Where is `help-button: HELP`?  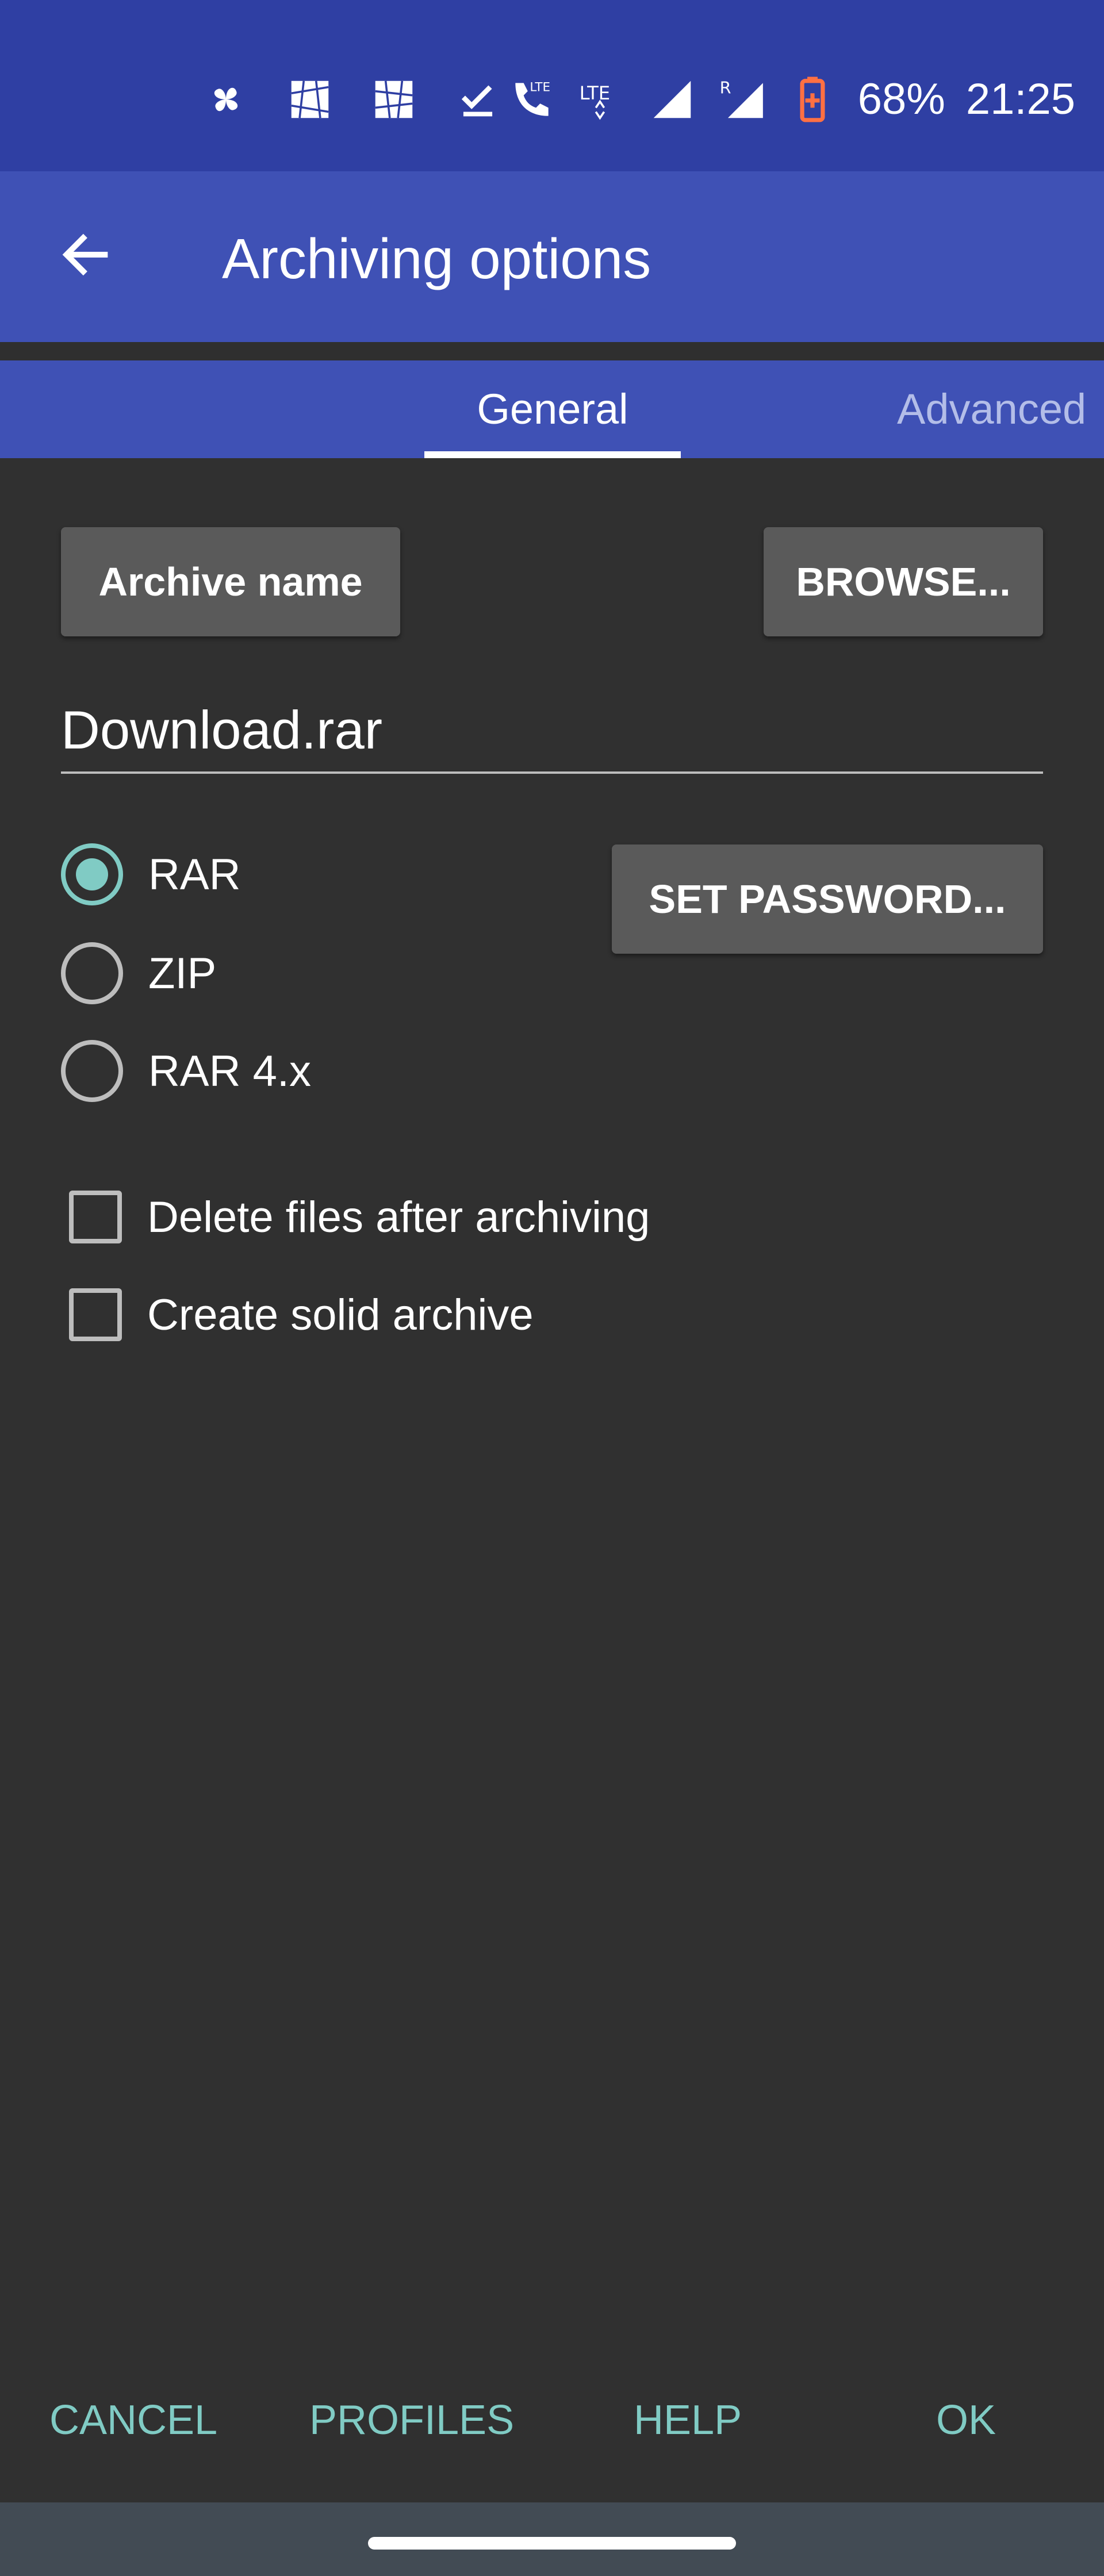
help-button: HELP is located at coordinates (688, 2420).